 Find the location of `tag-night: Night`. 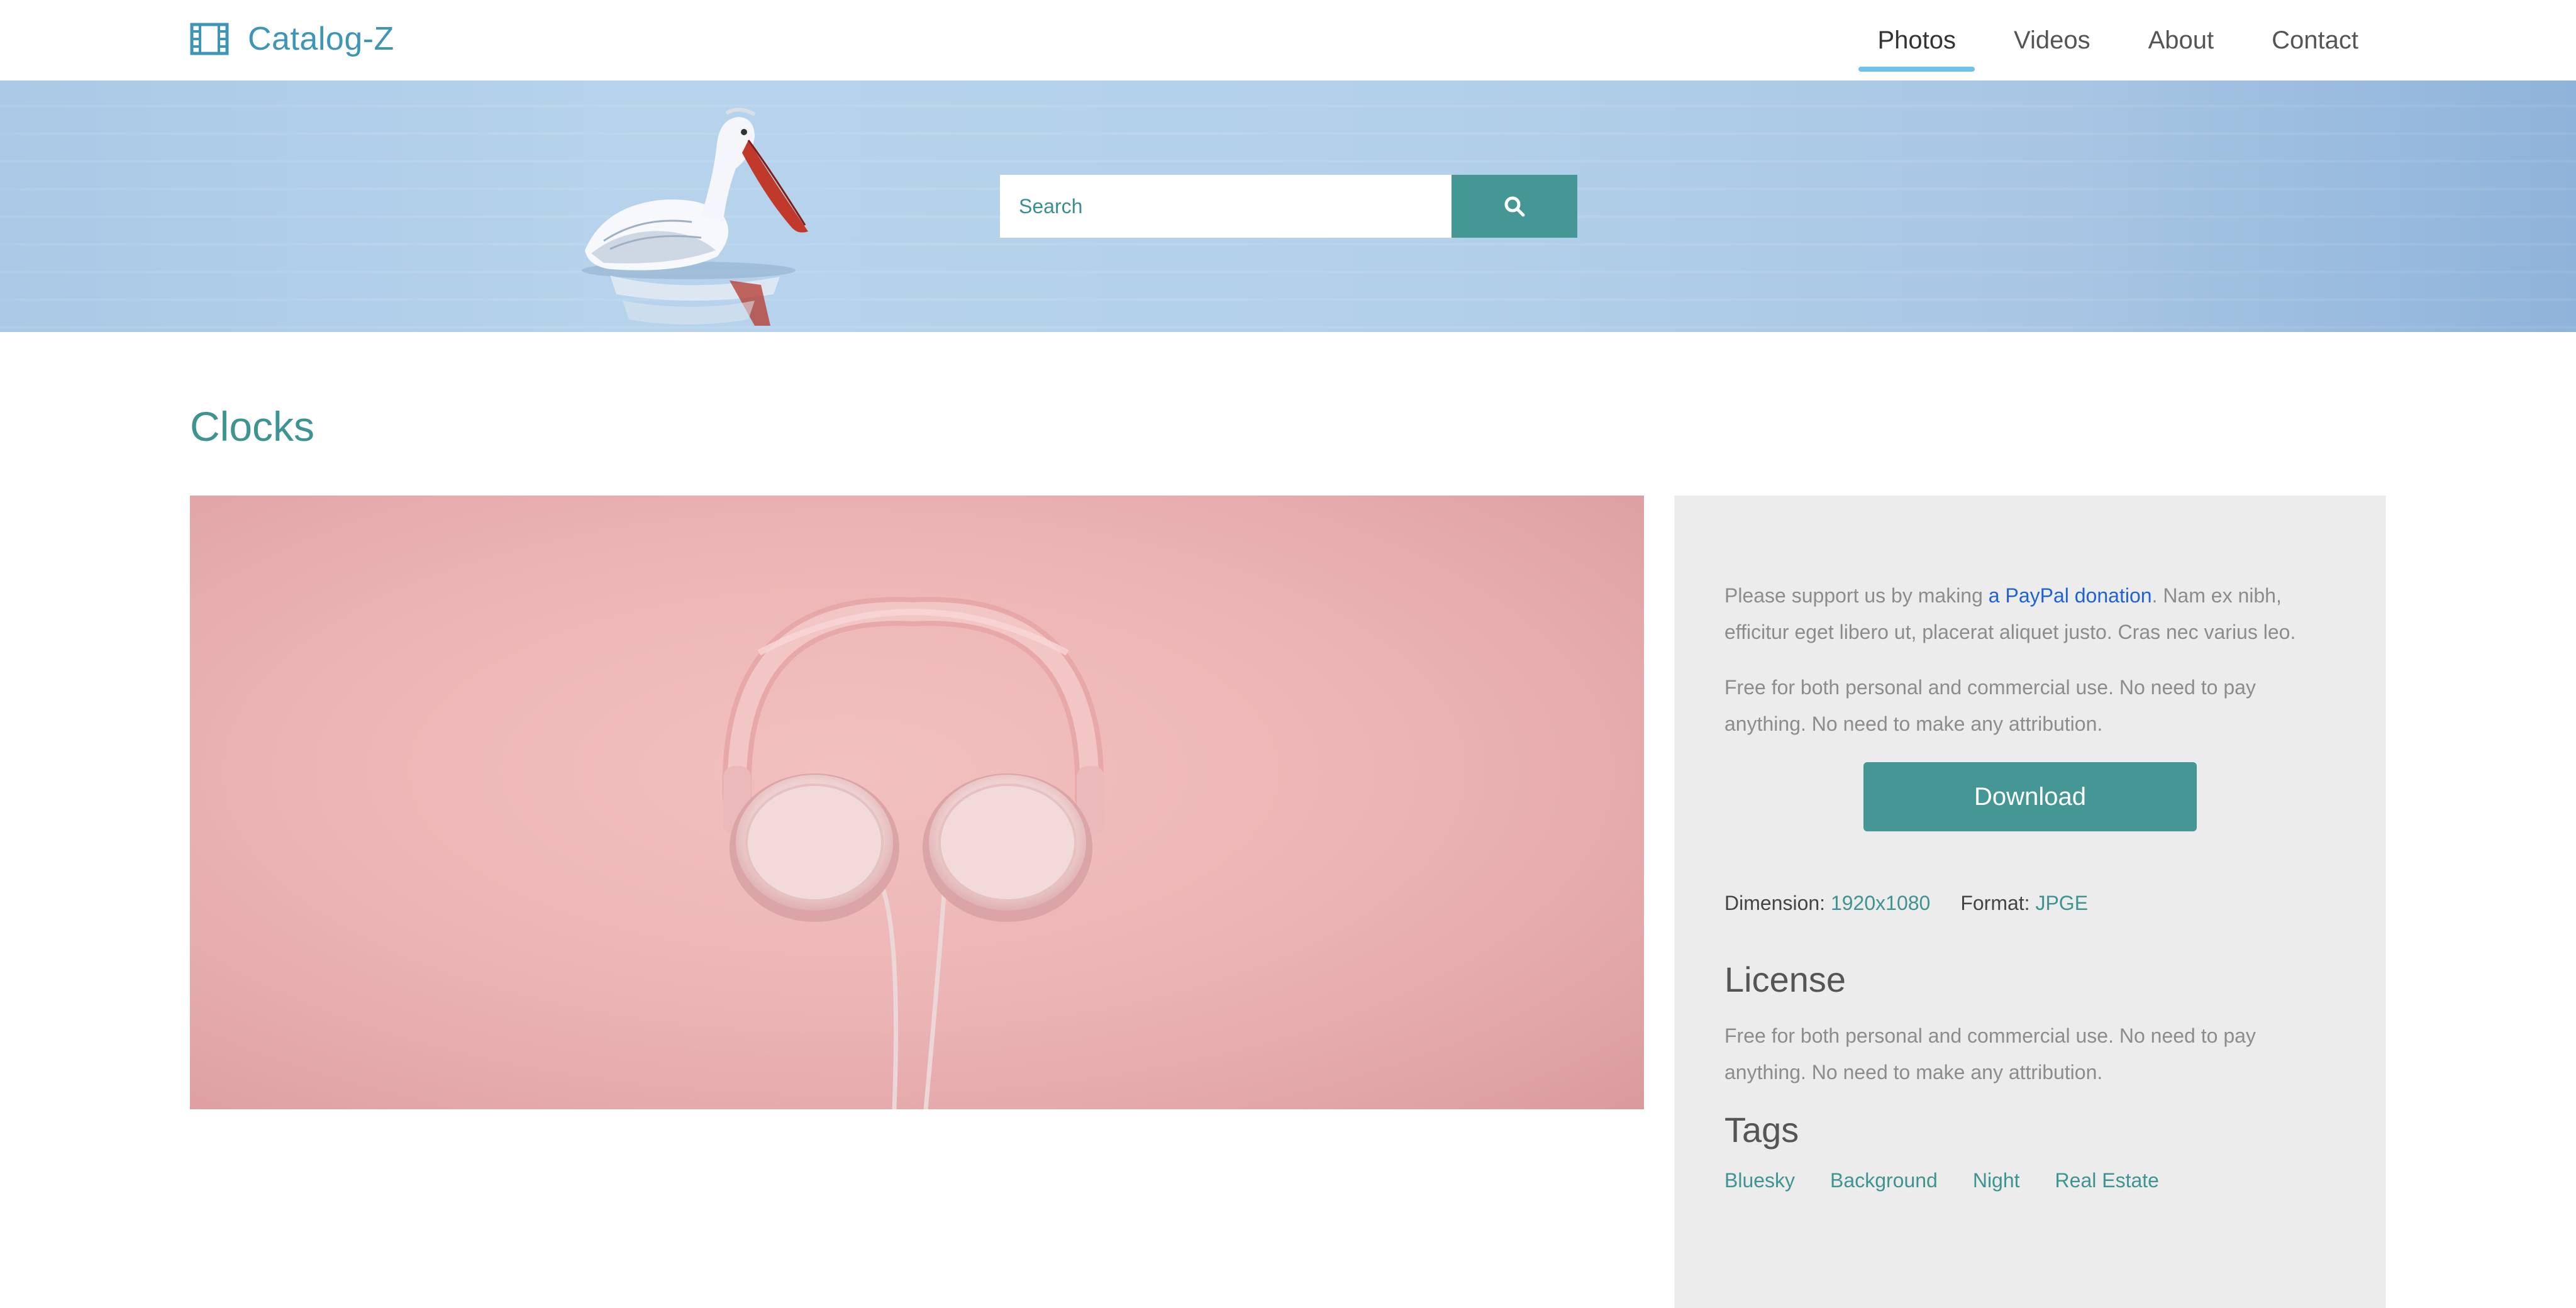

tag-night: Night is located at coordinates (1996, 1180).